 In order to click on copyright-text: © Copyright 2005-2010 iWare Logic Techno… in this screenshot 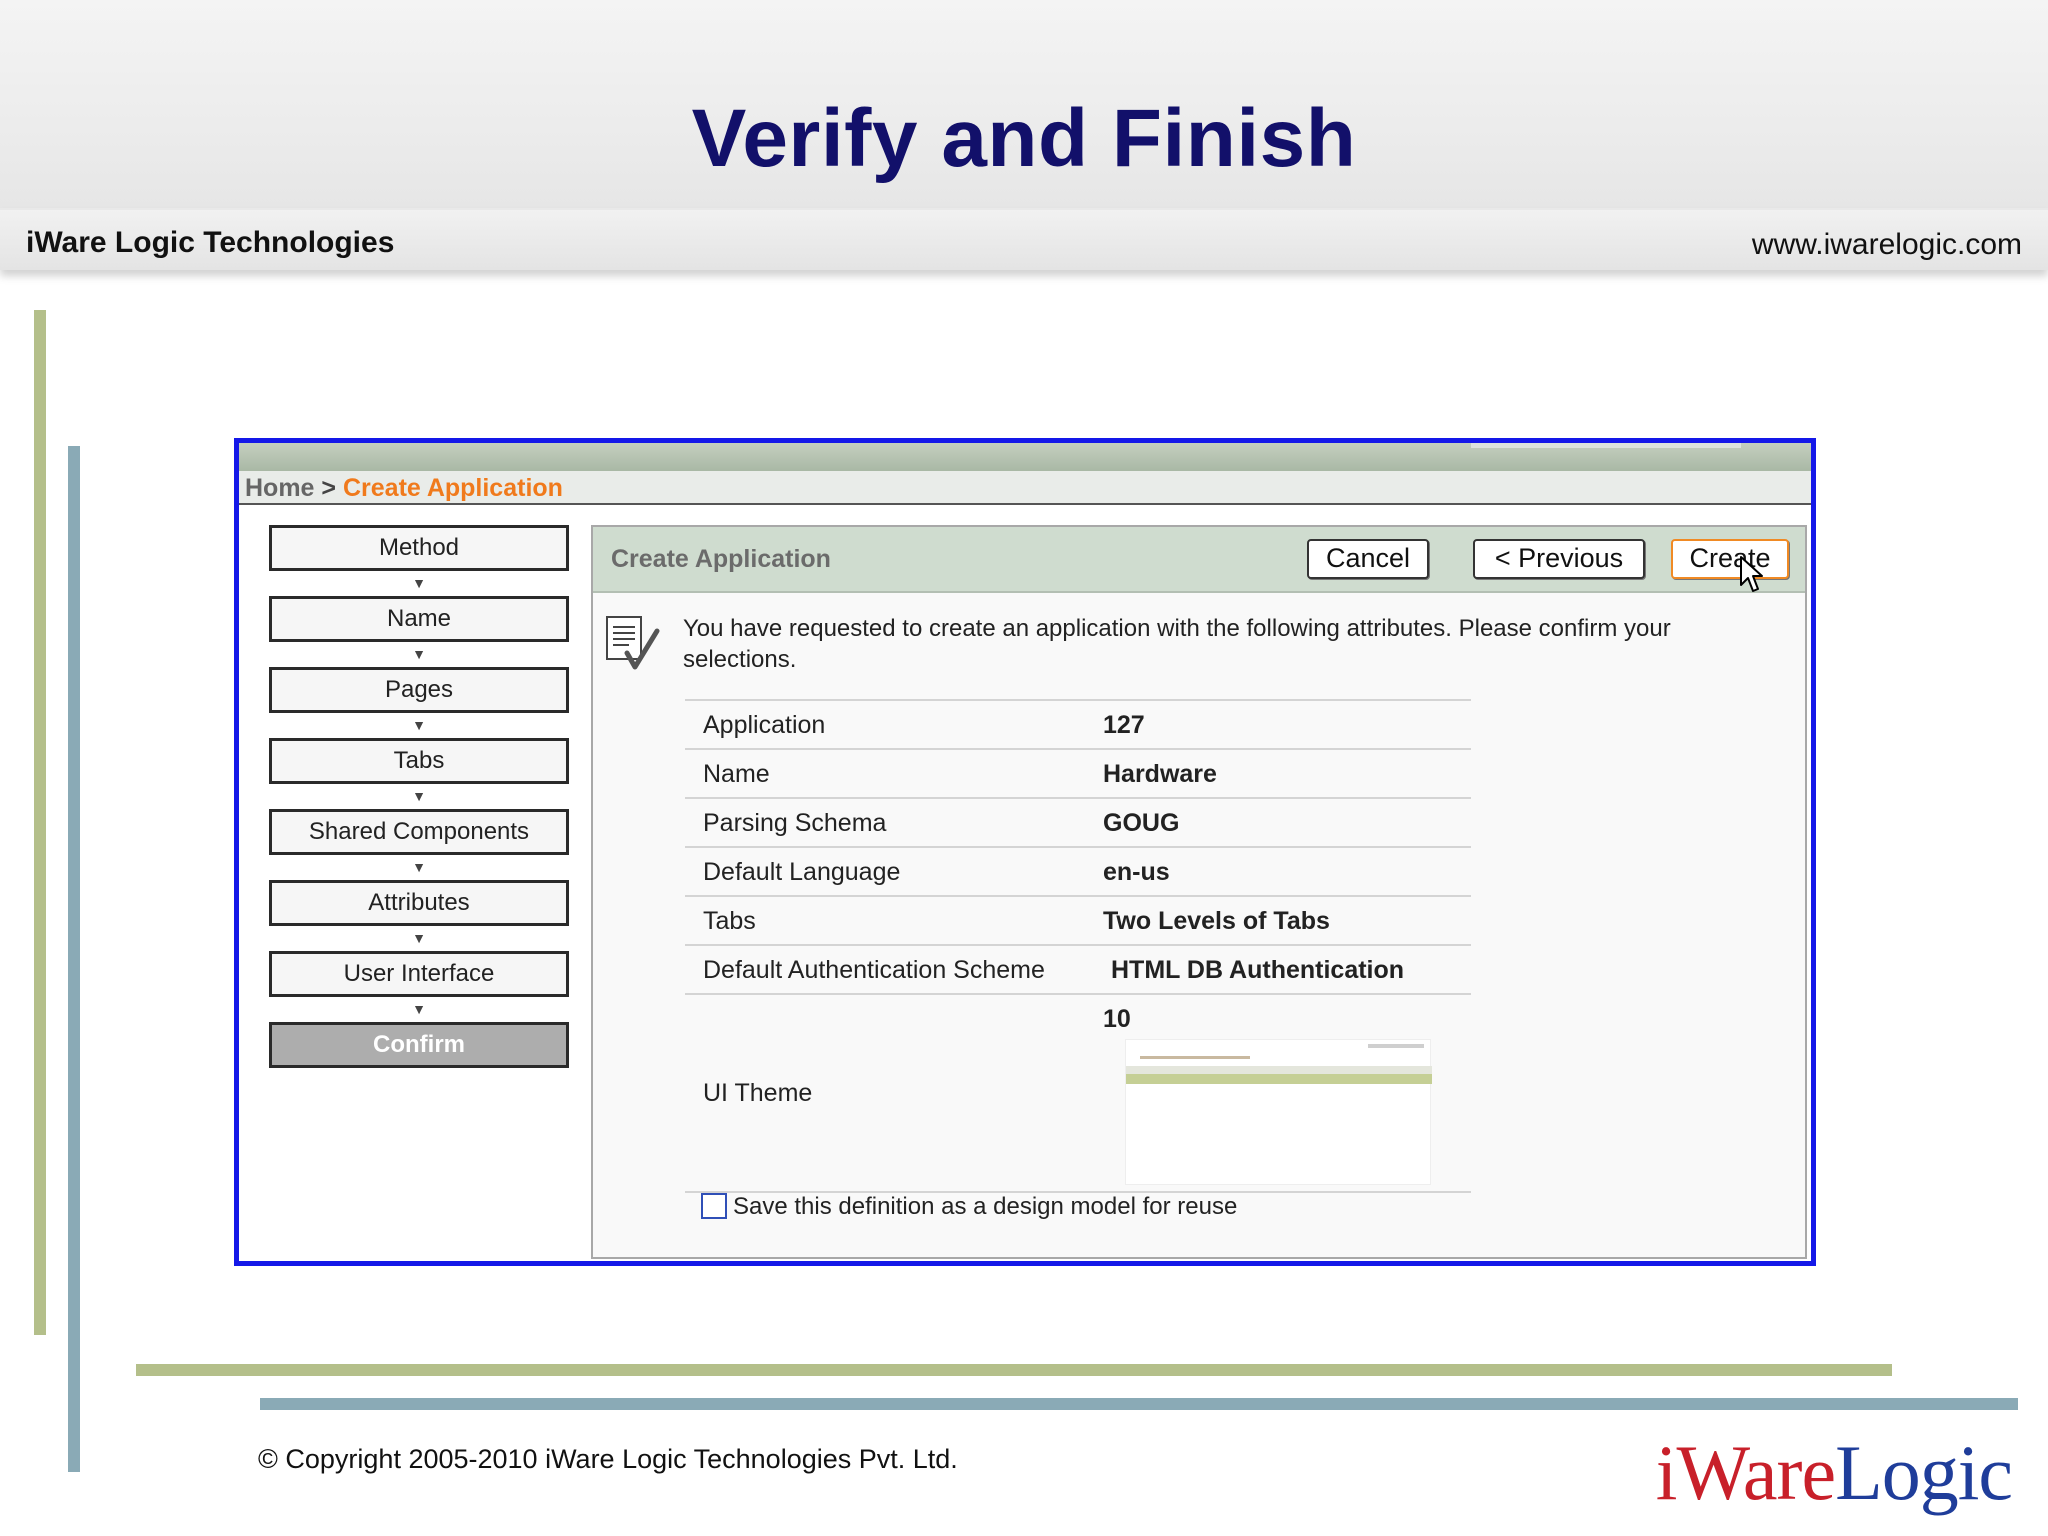, I will do `click(608, 1459)`.